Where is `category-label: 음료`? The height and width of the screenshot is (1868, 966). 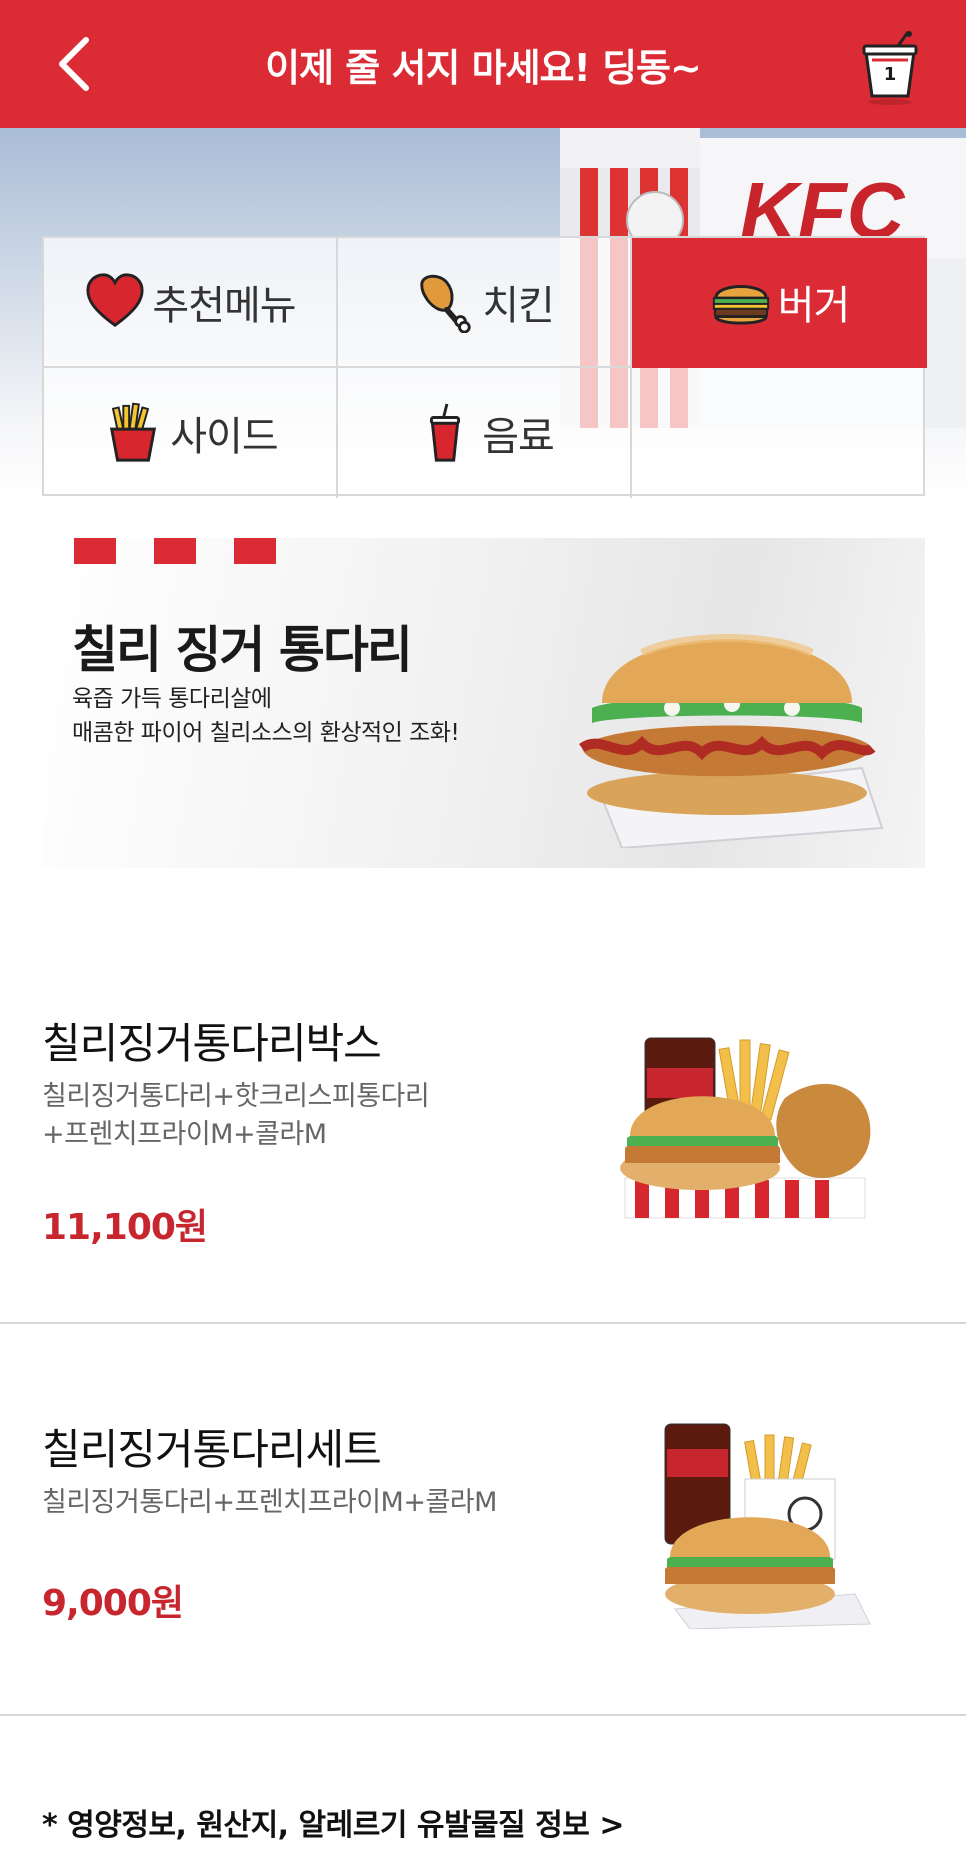
category-label: 음료 is located at coordinates (518, 437).